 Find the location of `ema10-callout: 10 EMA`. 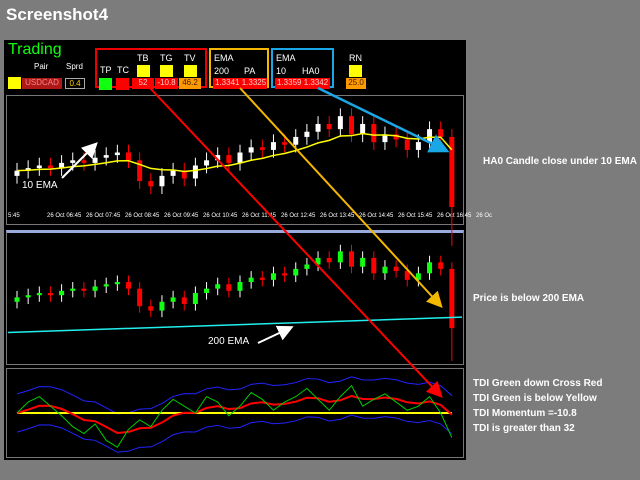

ema10-callout: 10 EMA is located at coordinates (40, 185).